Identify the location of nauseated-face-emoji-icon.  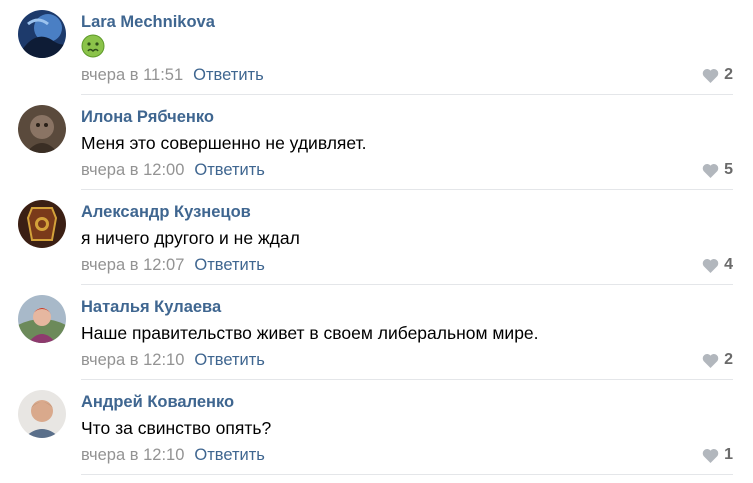
(93, 46).